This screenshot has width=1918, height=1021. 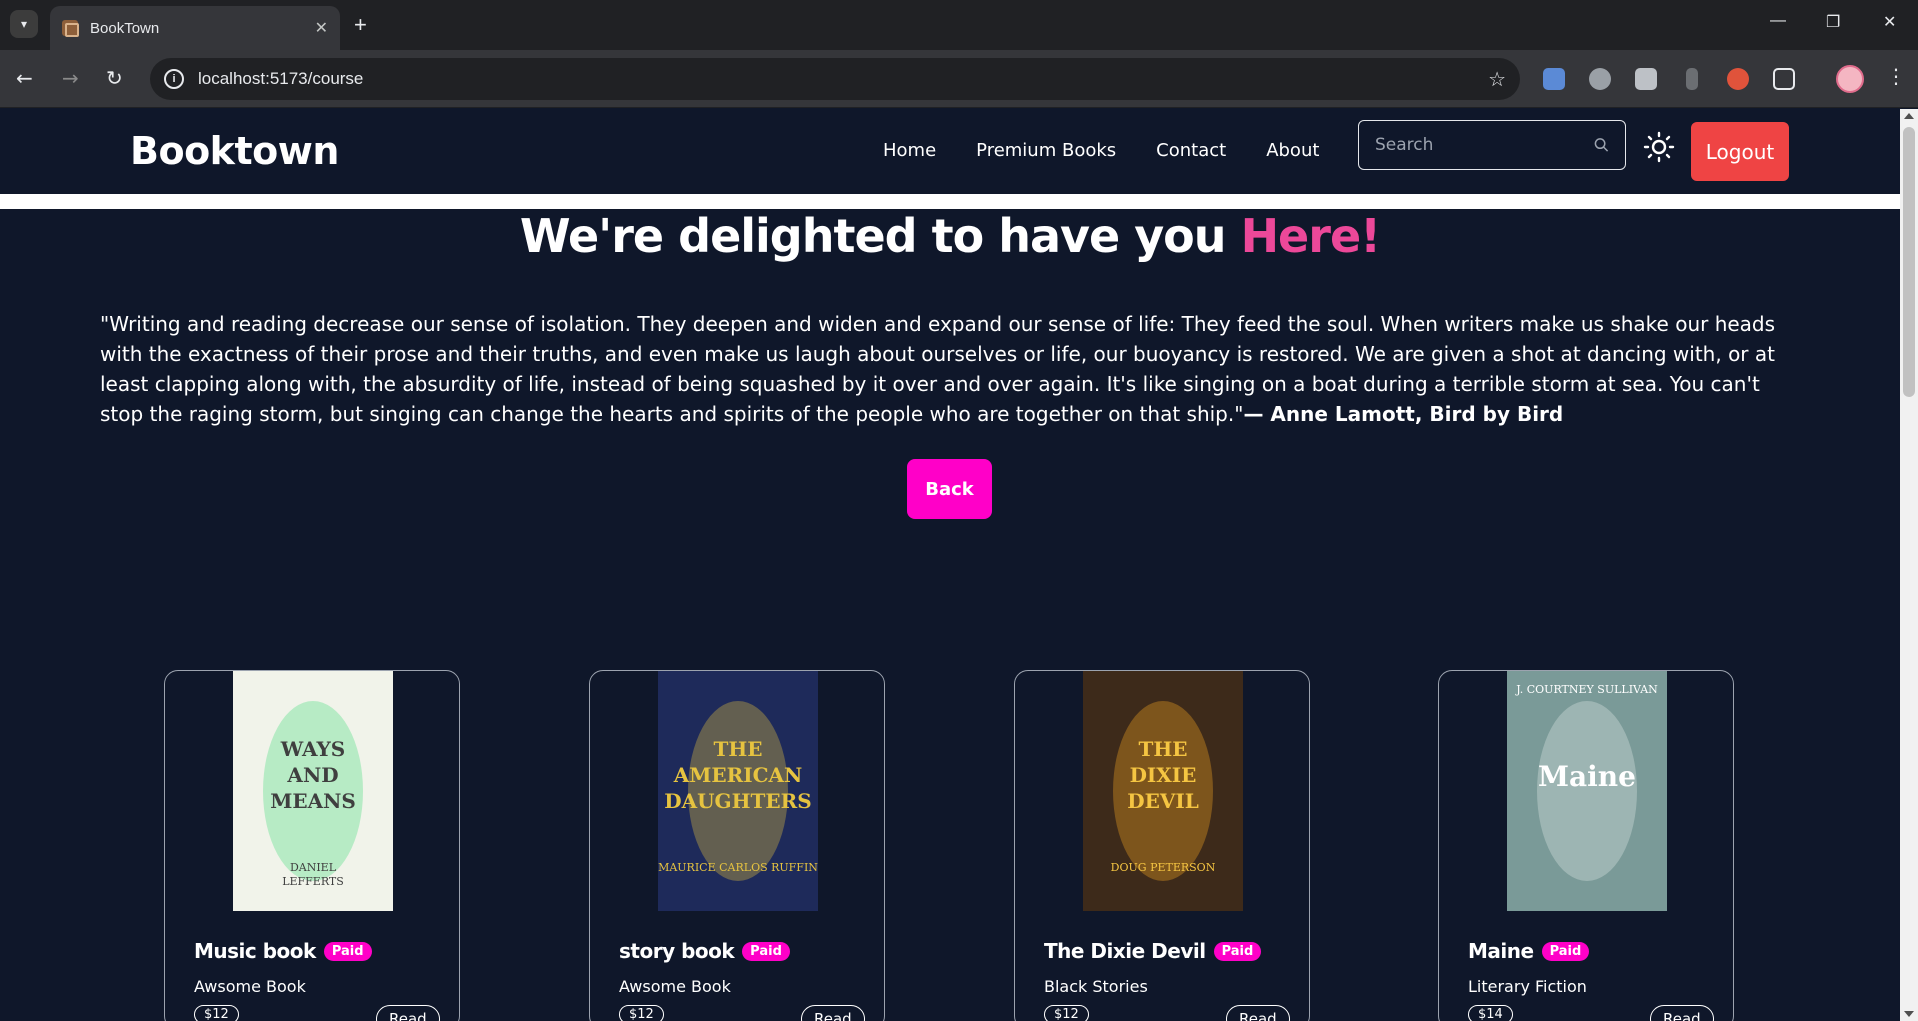 What do you see at coordinates (1484, 145) in the screenshot?
I see `search-input` at bounding box center [1484, 145].